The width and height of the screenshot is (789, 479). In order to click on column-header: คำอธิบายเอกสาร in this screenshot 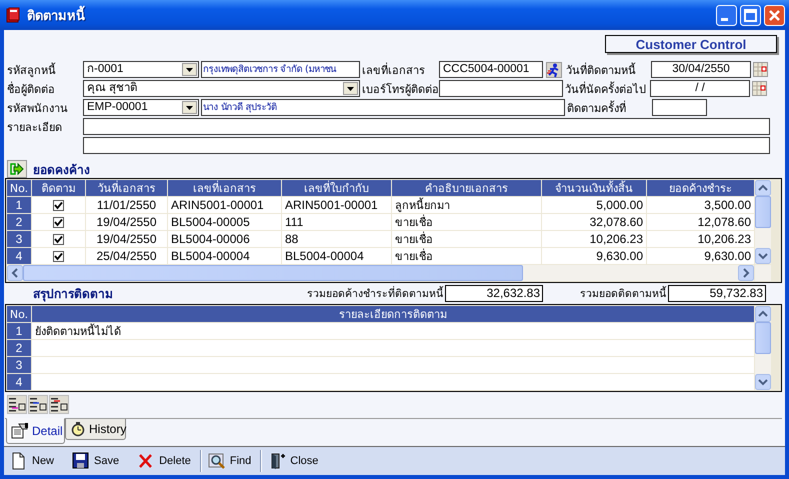, I will do `click(466, 188)`.